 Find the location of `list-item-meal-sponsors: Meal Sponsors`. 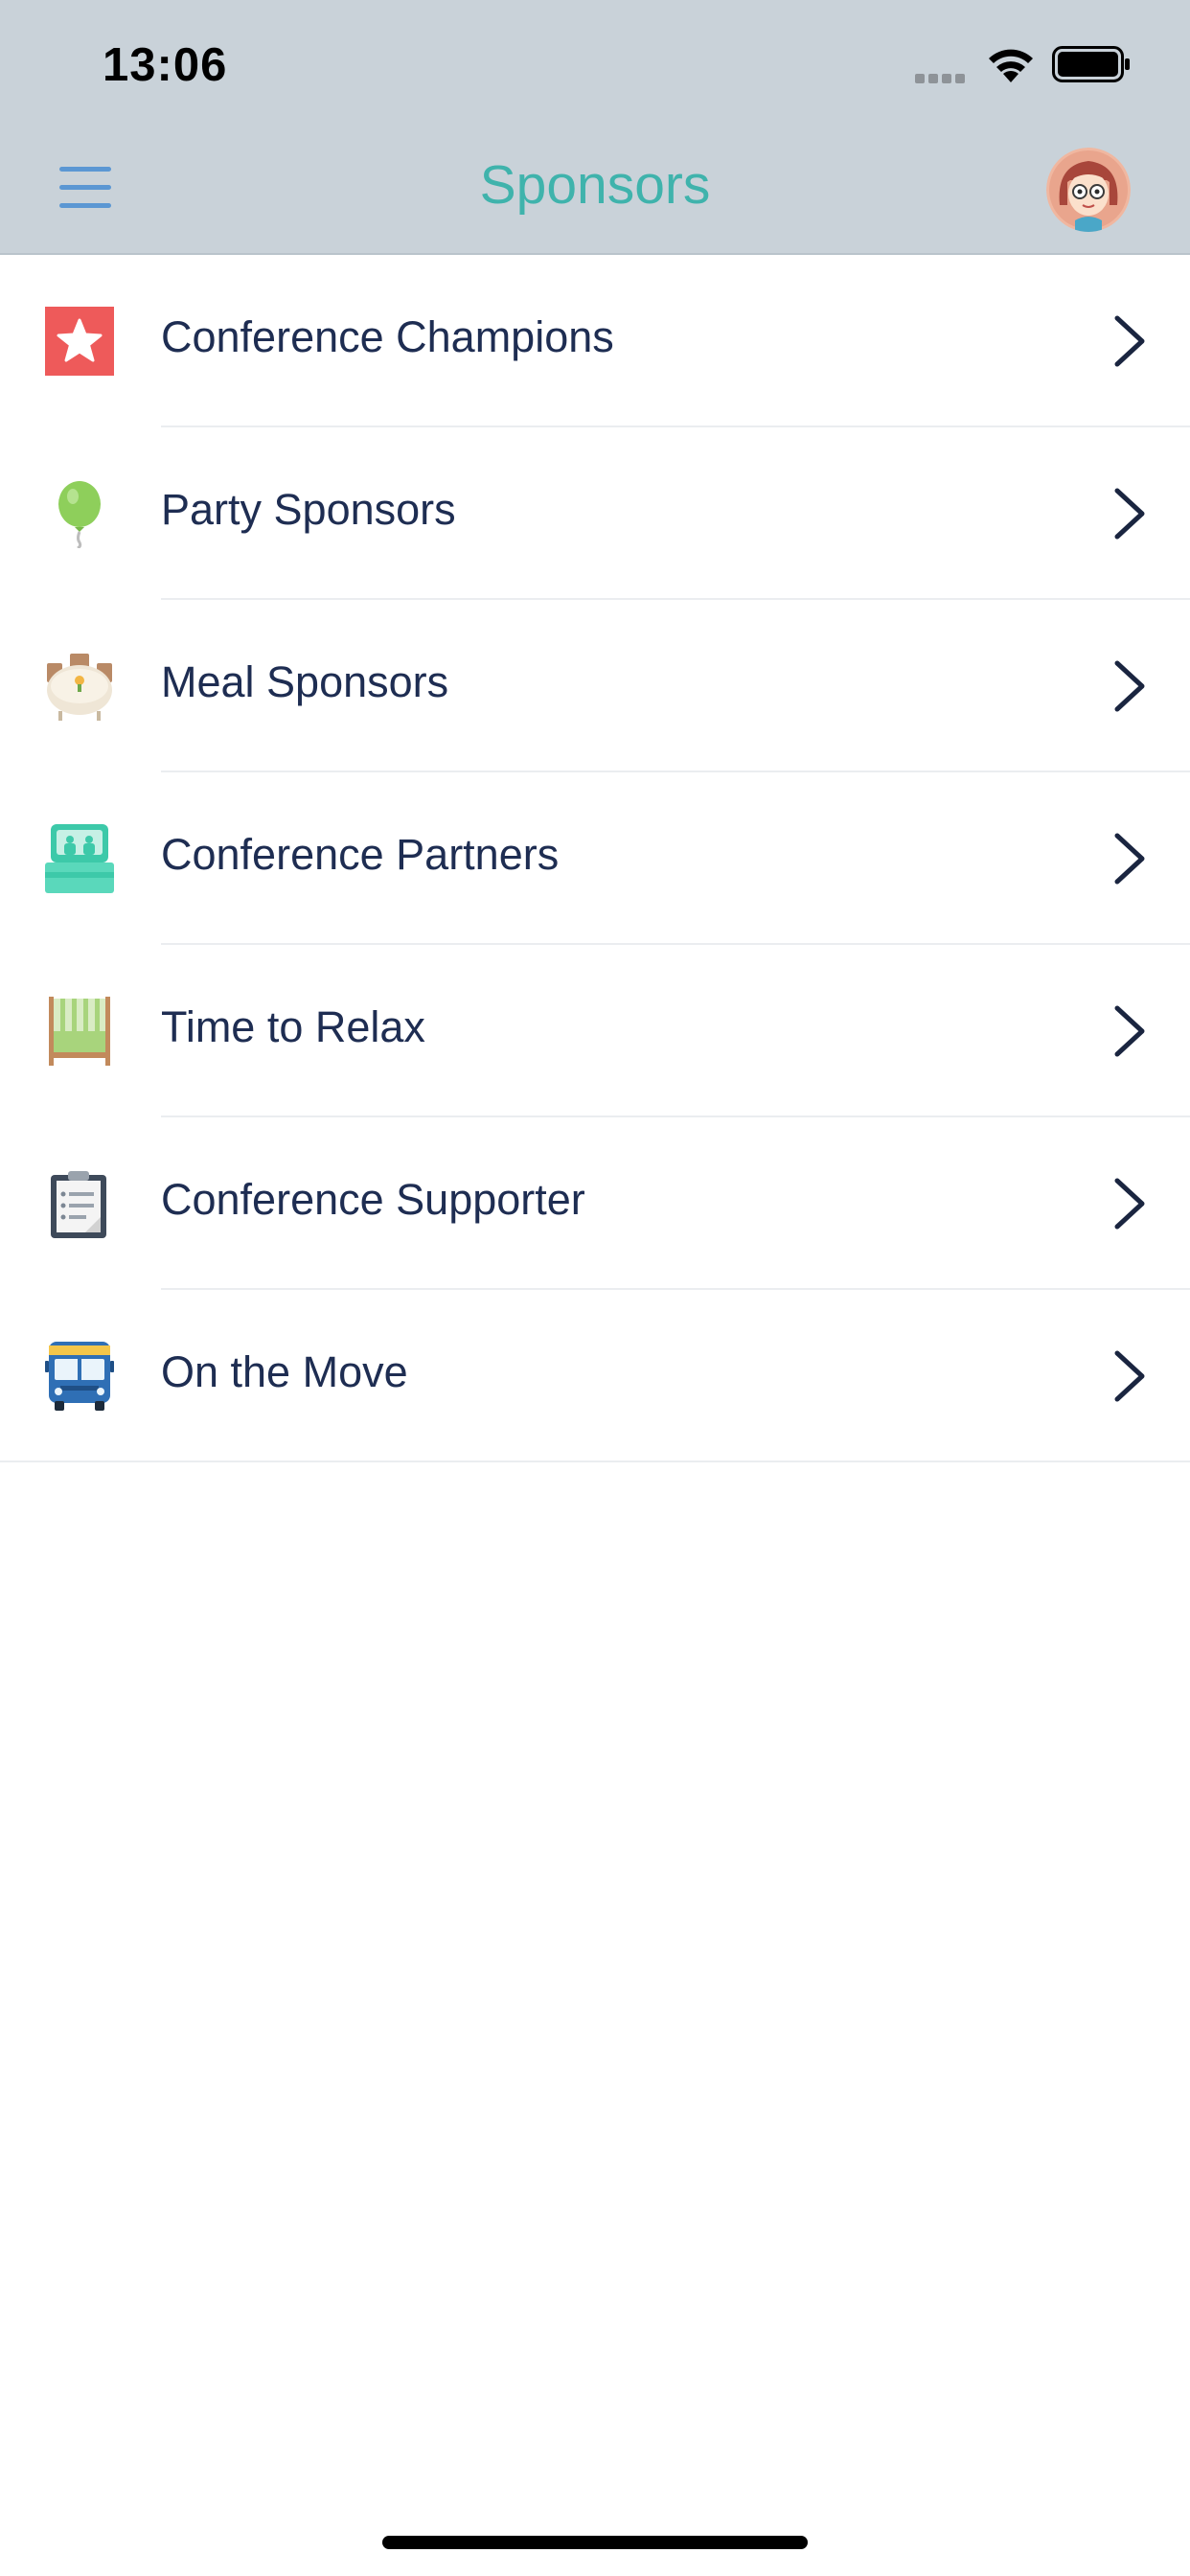

list-item-meal-sponsors: Meal Sponsors is located at coordinates (595, 686).